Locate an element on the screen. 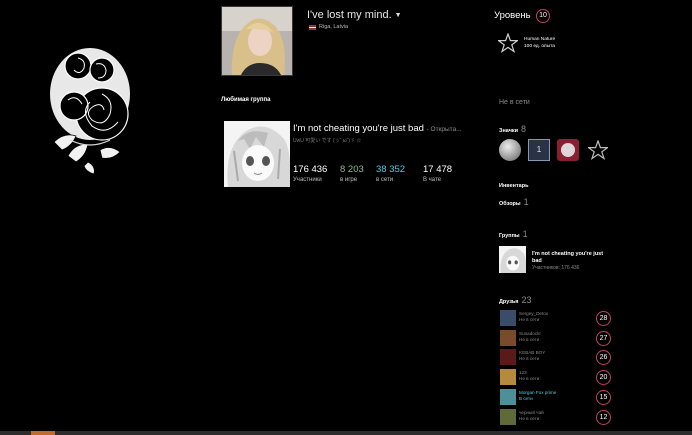  friends-label: Друзья is located at coordinates (509, 302).